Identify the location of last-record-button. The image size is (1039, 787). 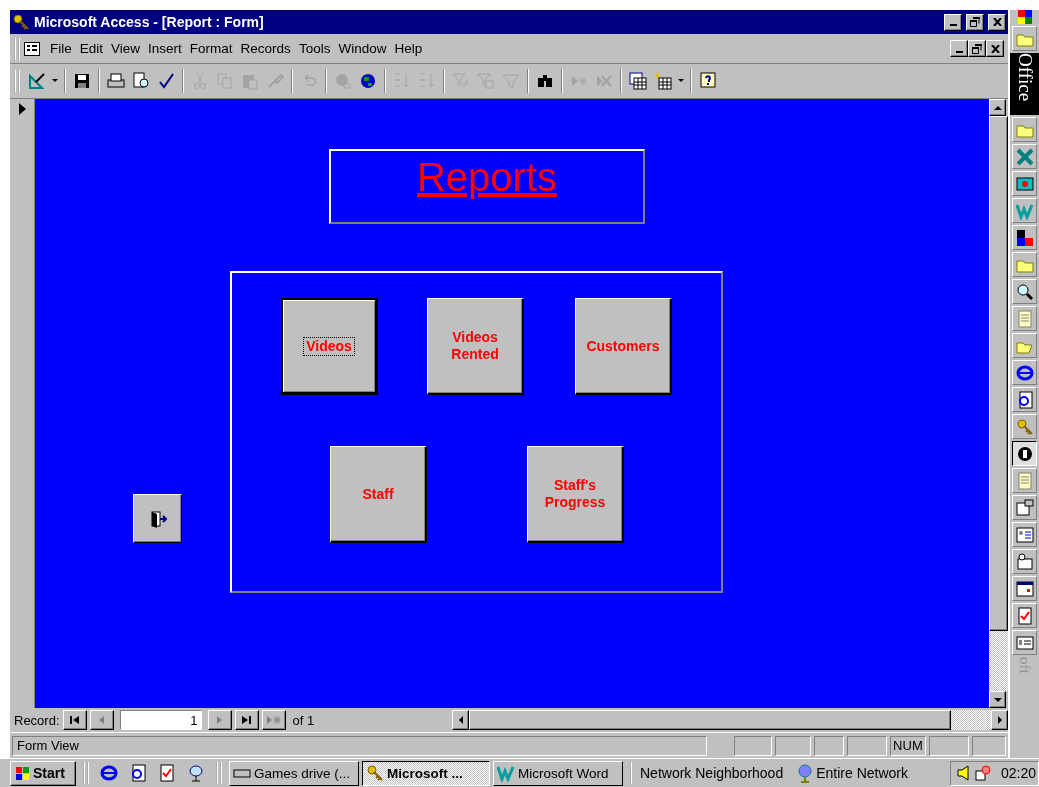
(246, 720).